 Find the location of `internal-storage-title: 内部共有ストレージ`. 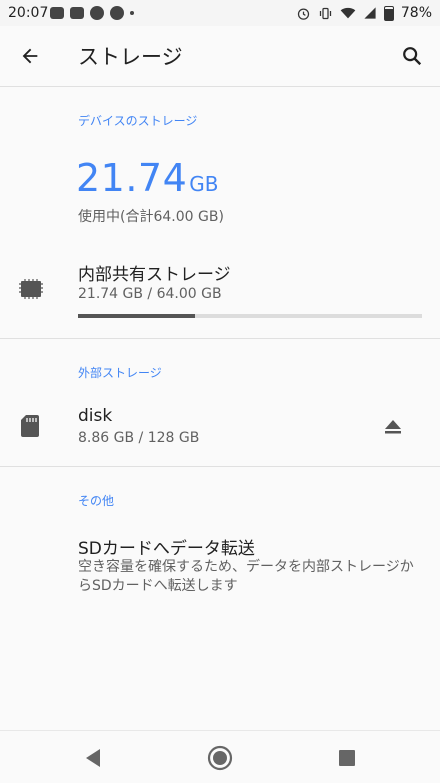

internal-storage-title: 内部共有ストレージ is located at coordinates (154, 275).